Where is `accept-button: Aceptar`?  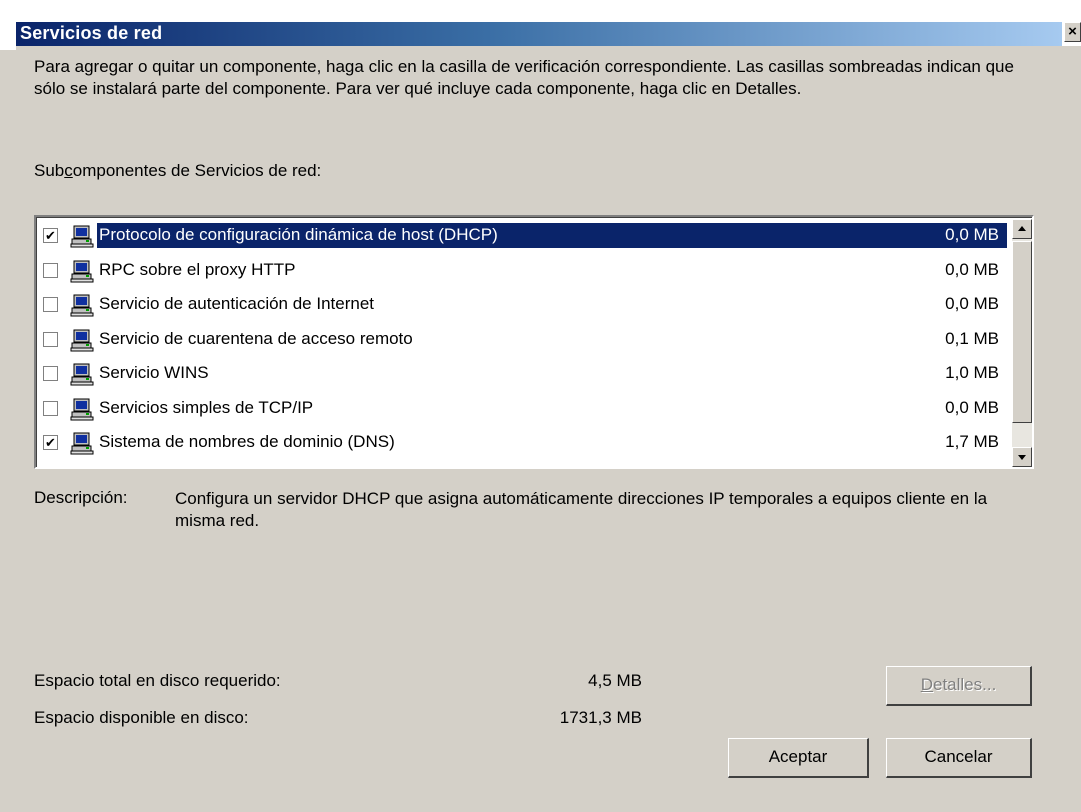 accept-button: Aceptar is located at coordinates (798, 758).